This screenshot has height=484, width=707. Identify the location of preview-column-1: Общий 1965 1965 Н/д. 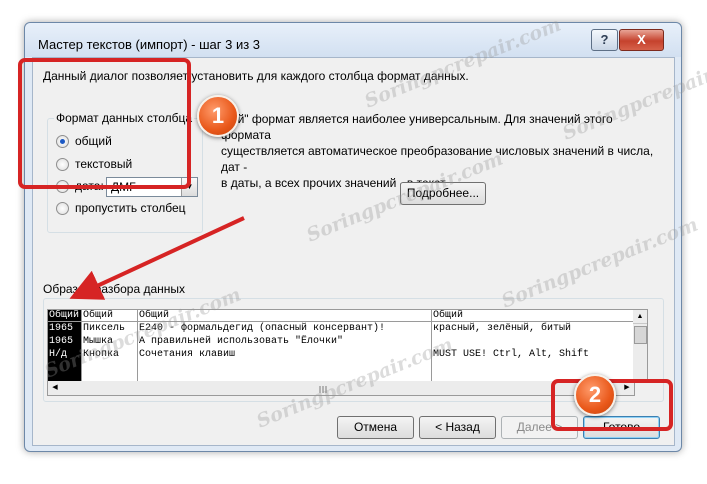
(65, 346).